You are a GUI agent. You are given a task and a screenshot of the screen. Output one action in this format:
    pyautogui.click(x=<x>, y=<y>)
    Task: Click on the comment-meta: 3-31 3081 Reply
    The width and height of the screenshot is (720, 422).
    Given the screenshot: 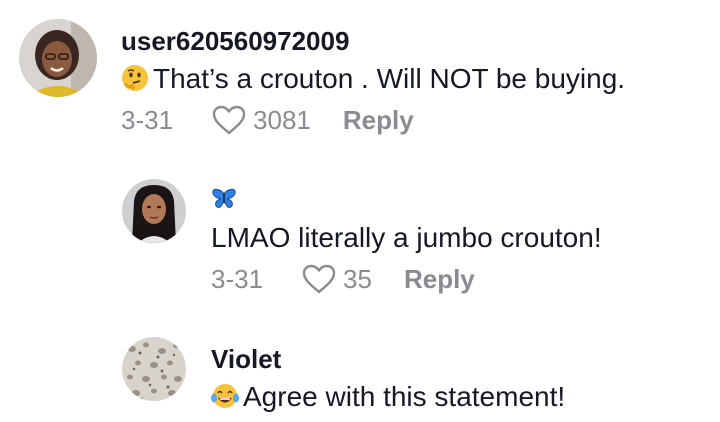 What is the action you would take?
    pyautogui.click(x=267, y=120)
    